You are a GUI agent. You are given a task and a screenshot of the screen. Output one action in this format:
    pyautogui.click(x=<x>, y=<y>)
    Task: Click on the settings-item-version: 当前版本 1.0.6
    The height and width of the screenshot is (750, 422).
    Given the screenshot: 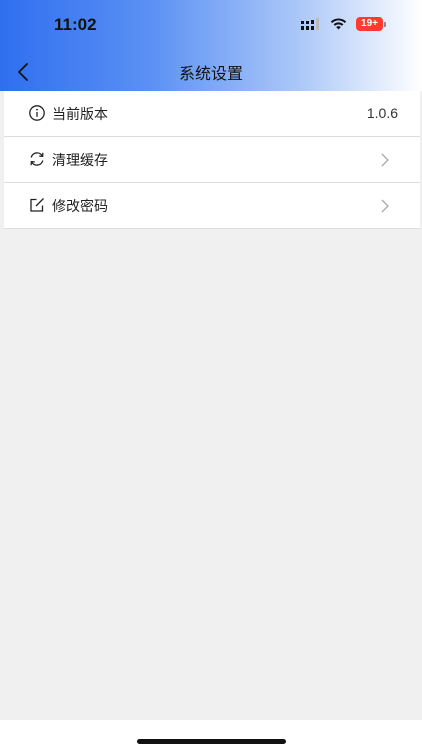 What is the action you would take?
    pyautogui.click(x=212, y=114)
    